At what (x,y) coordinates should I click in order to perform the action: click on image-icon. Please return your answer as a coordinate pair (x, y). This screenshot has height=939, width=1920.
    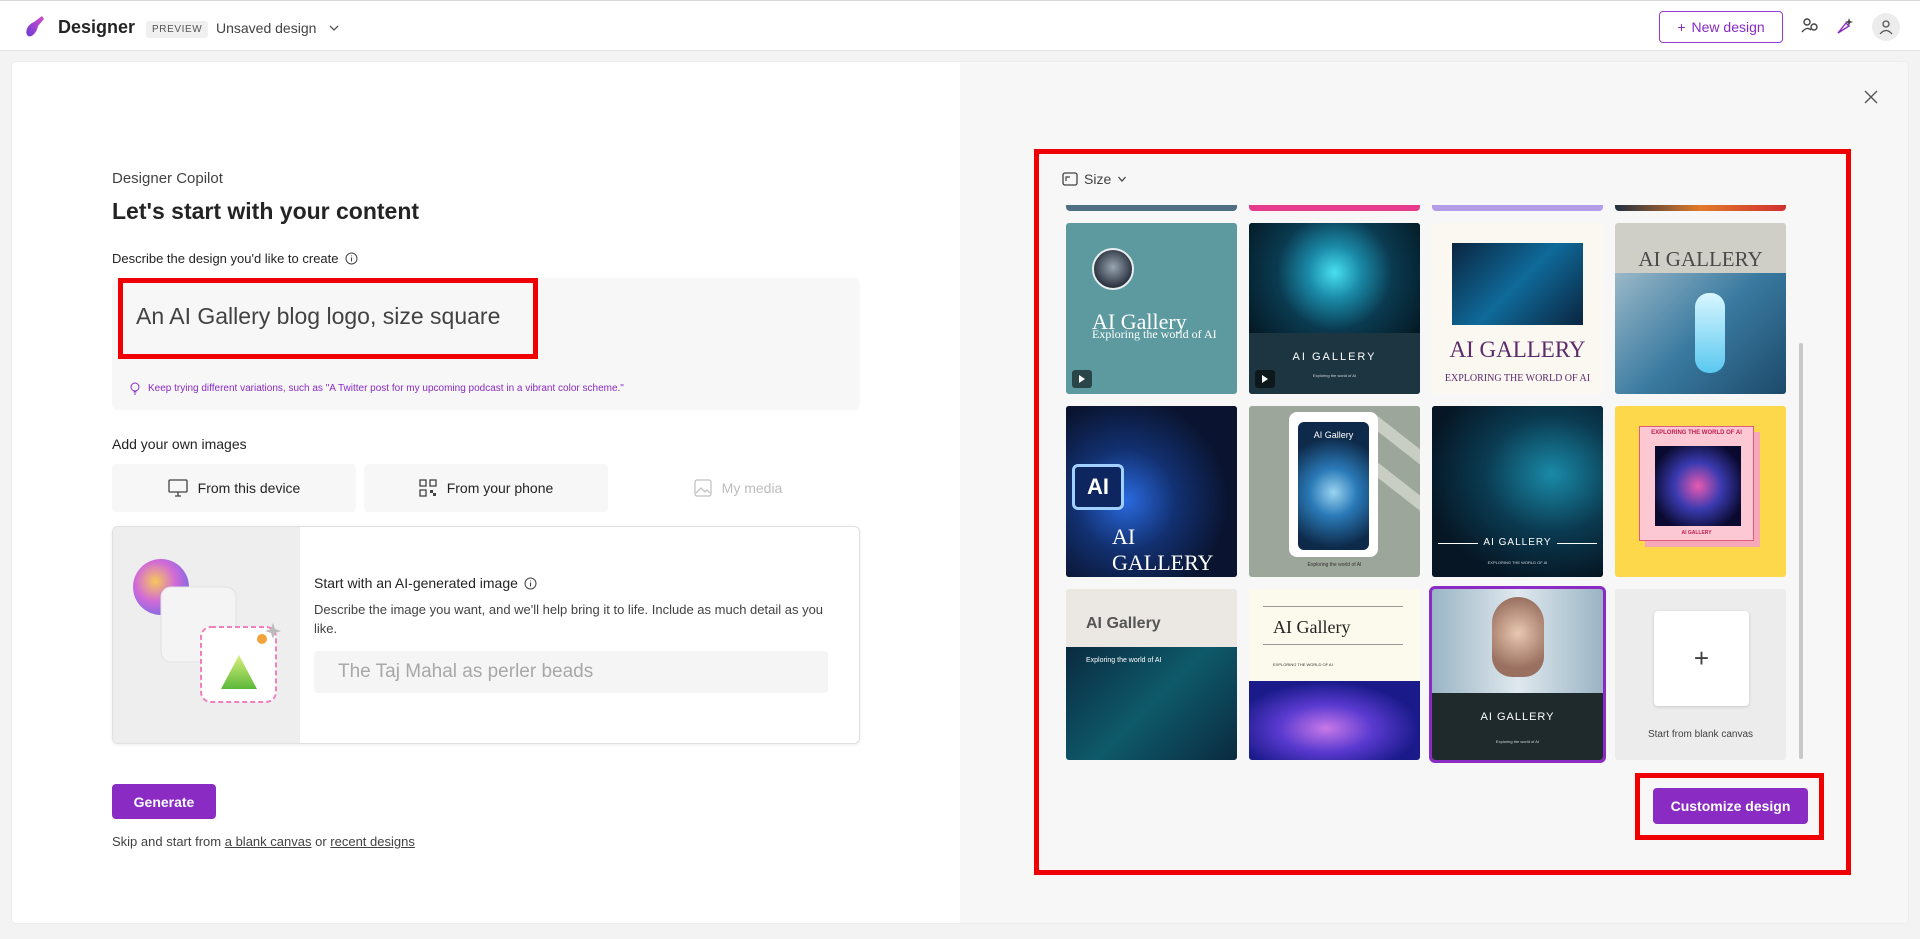
    Looking at the image, I should click on (703, 488).